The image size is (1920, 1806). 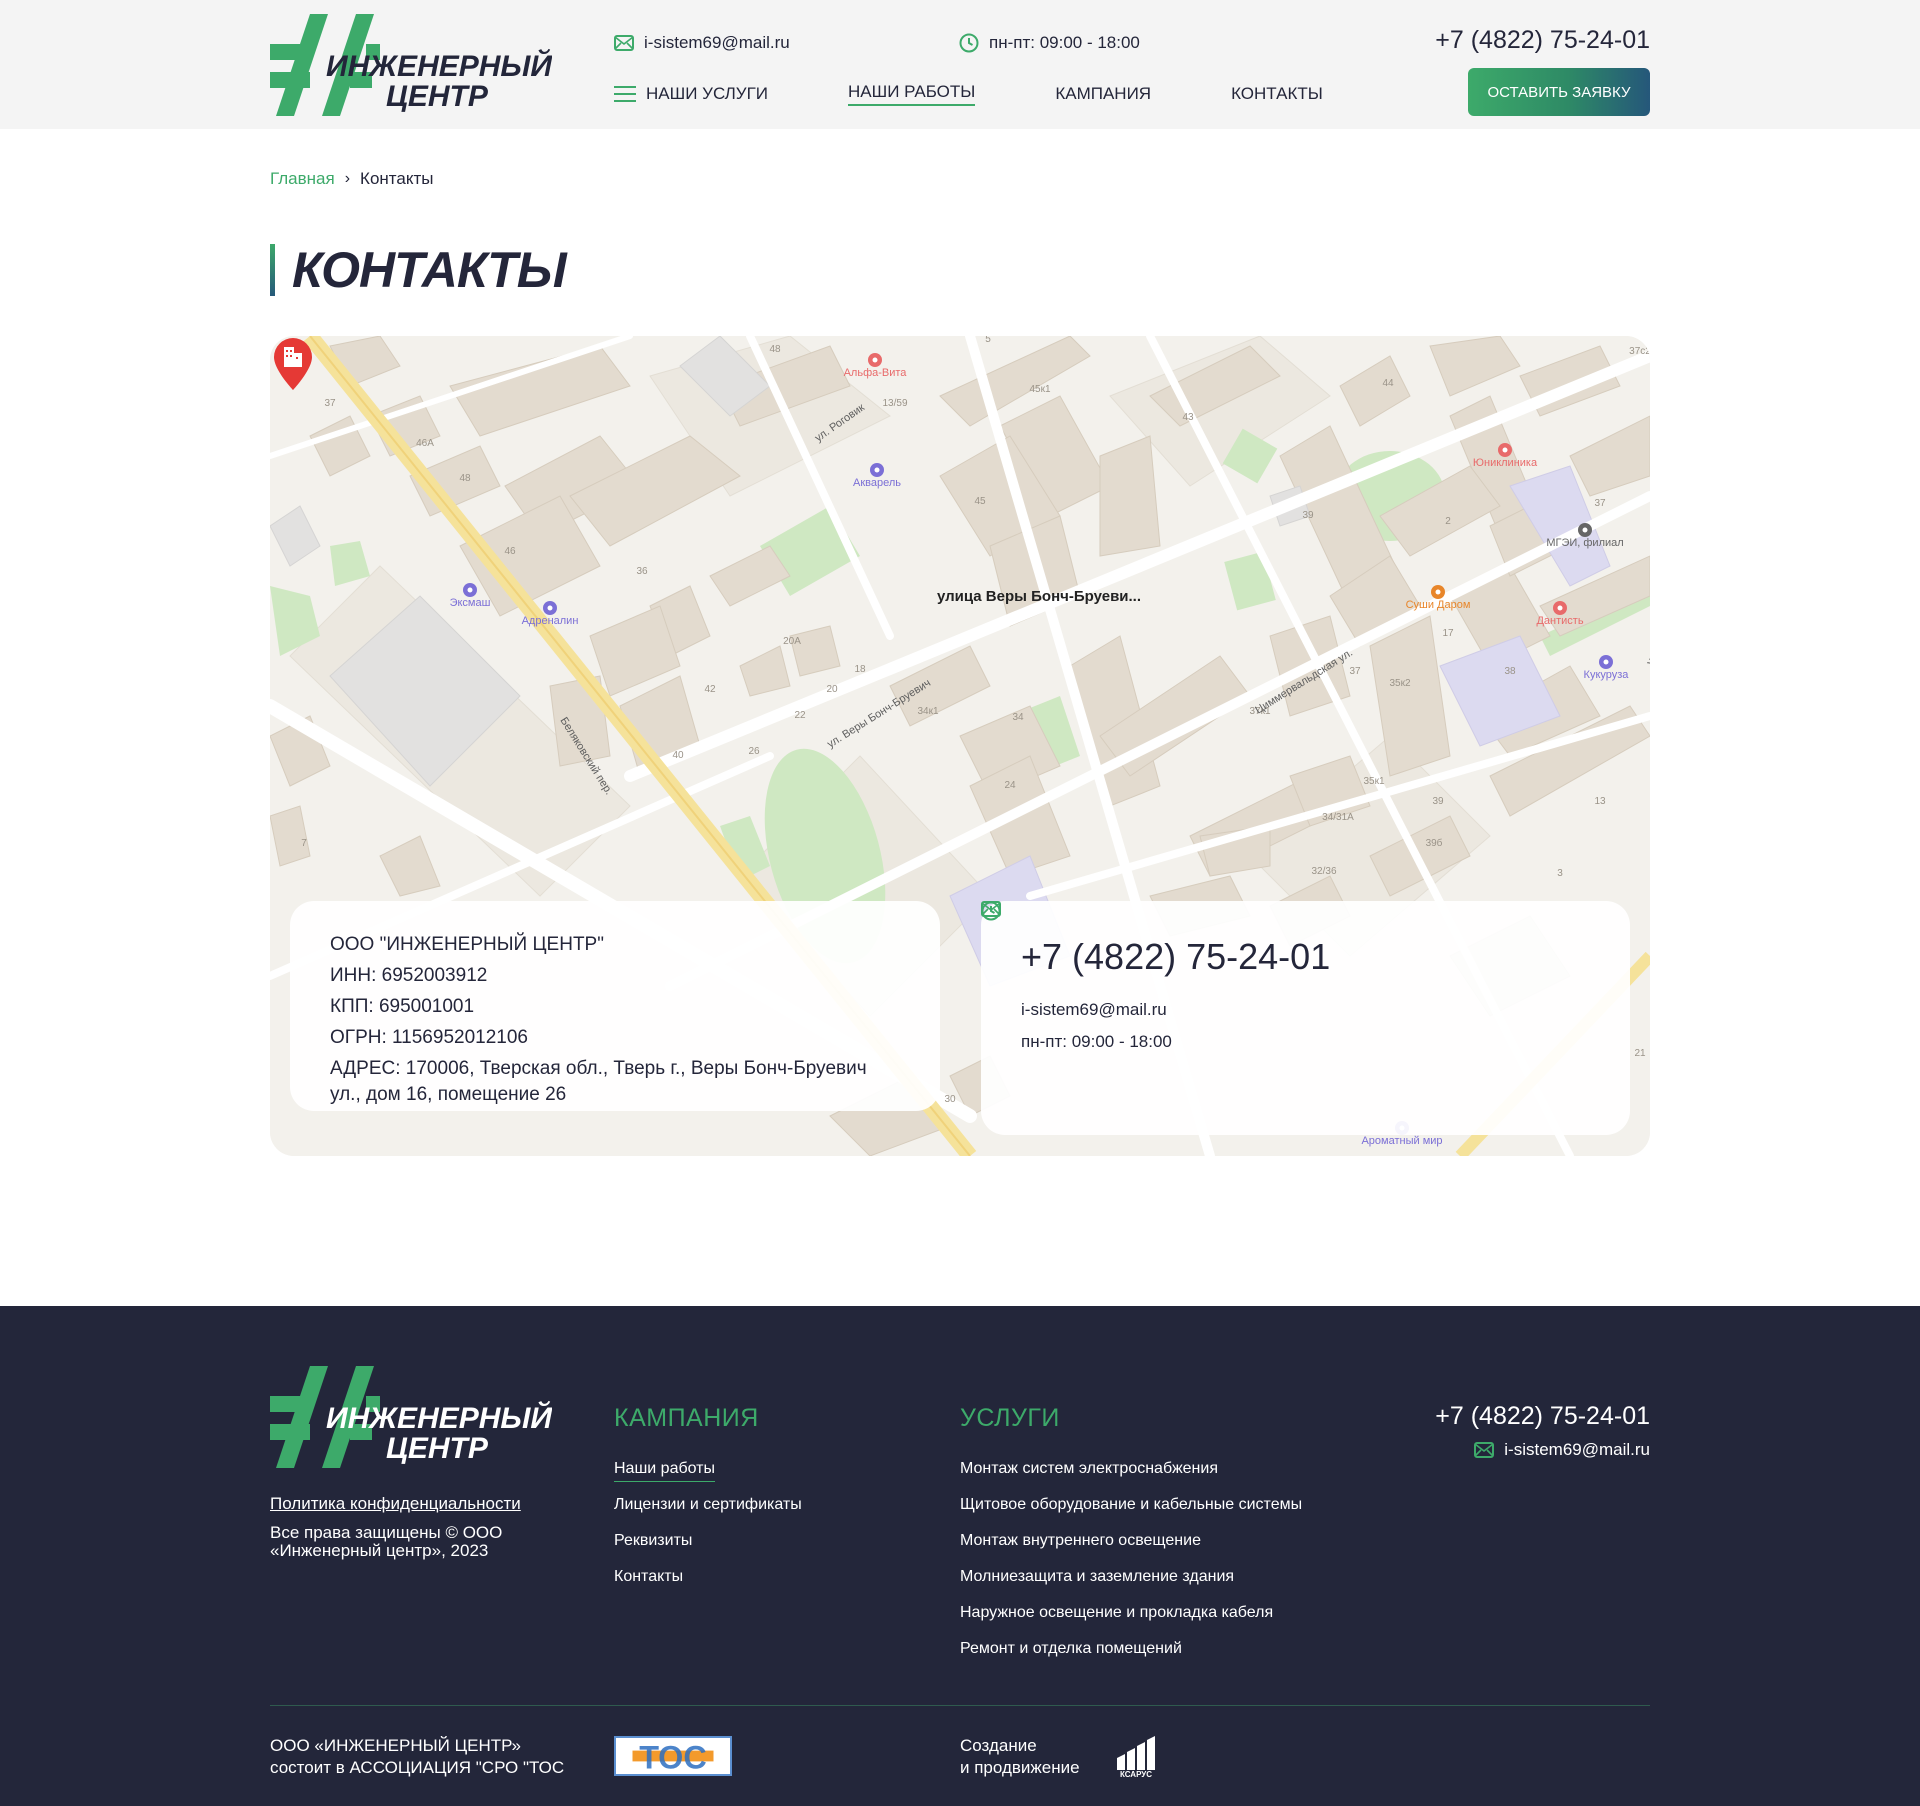 What do you see at coordinates (304, 843) in the screenshot?
I see `map-house-number: 7` at bounding box center [304, 843].